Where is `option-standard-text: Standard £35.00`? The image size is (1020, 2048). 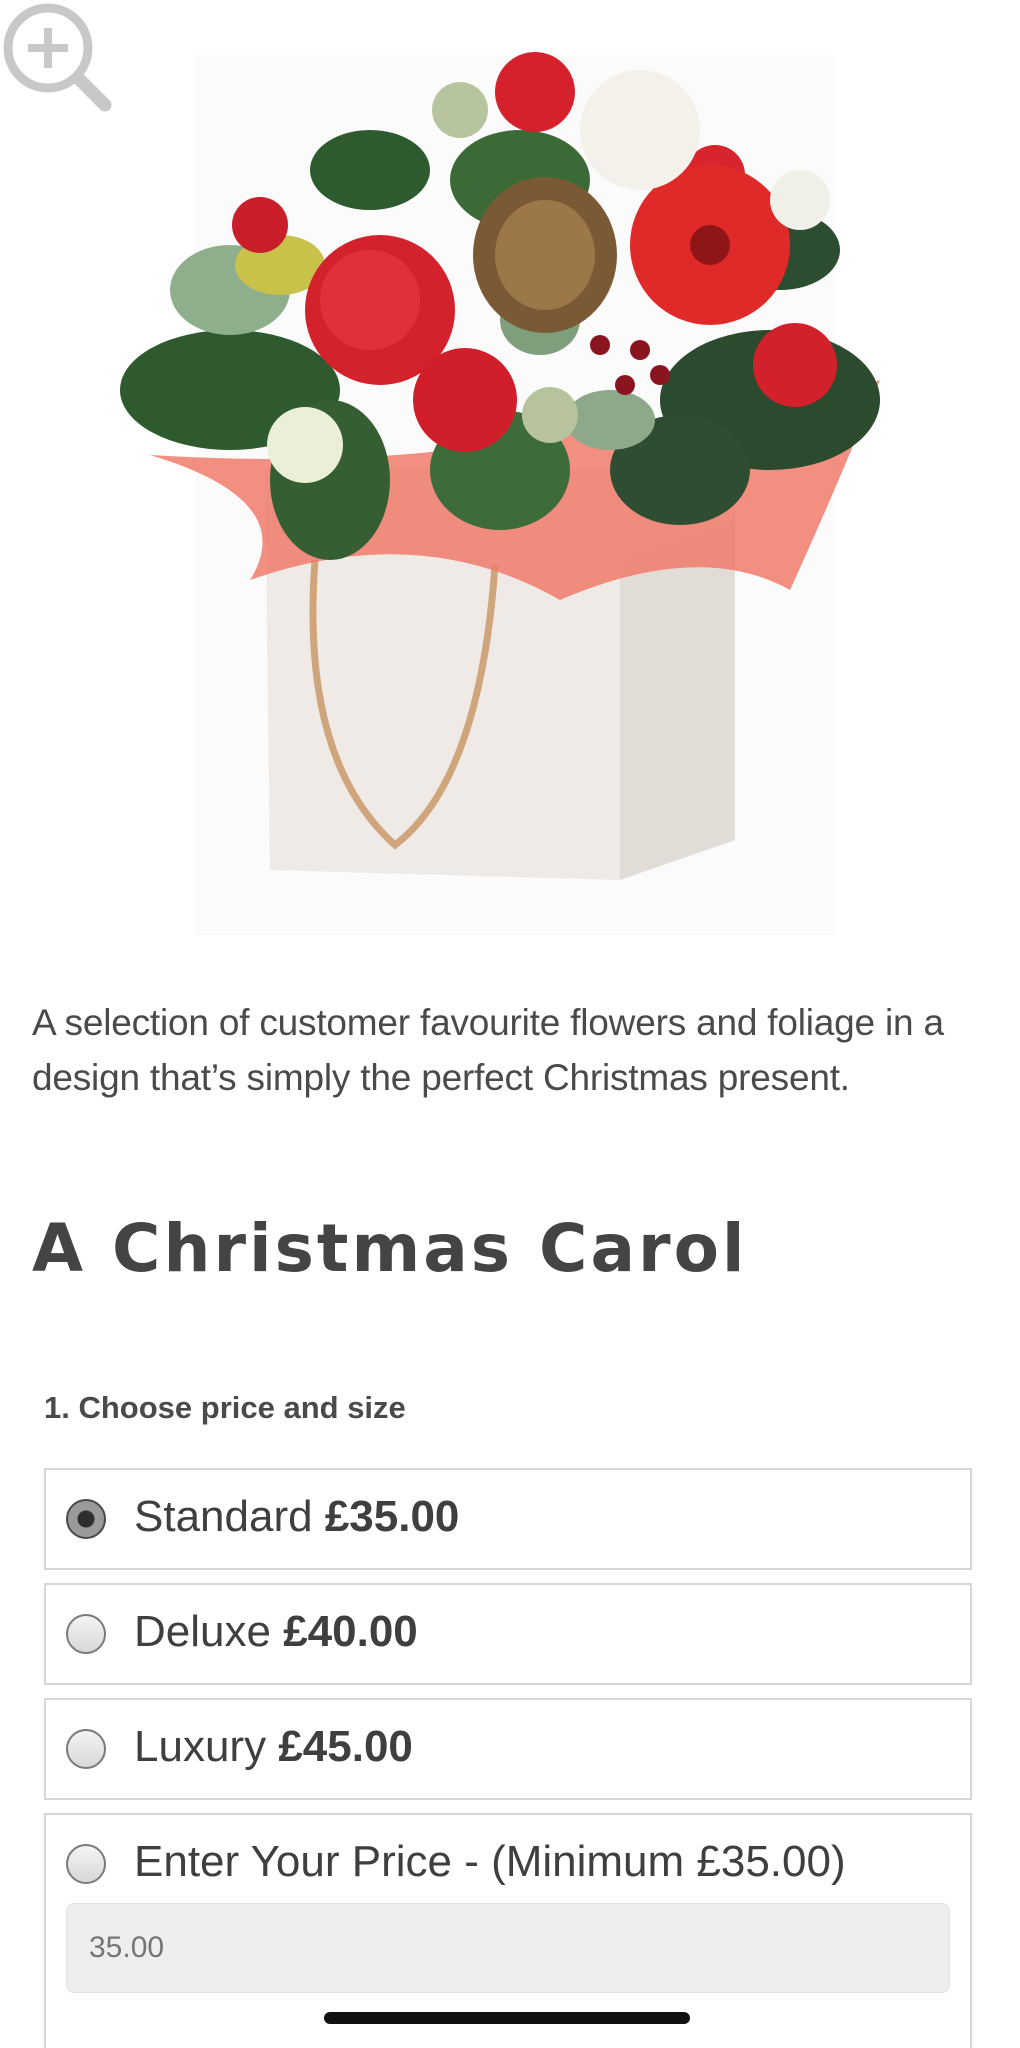 option-standard-text: Standard £35.00 is located at coordinates (296, 1517).